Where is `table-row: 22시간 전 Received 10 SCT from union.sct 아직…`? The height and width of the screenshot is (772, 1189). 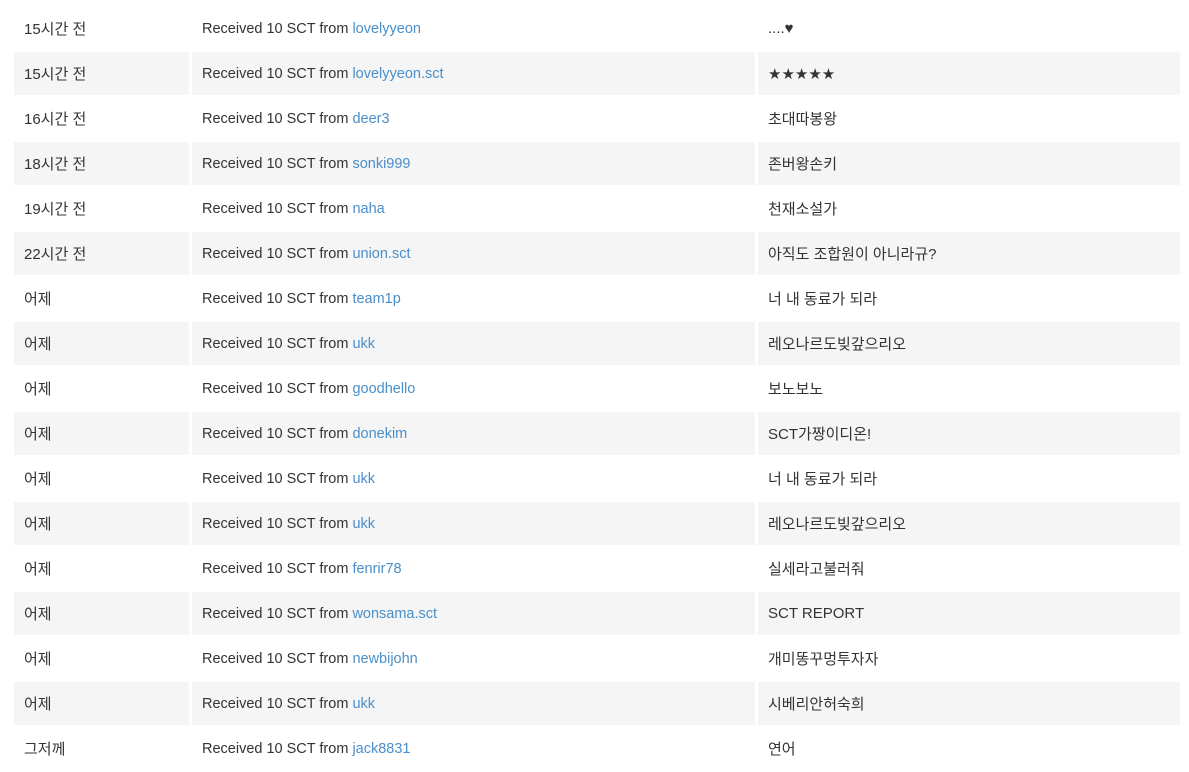
table-row: 22시간 전 Received 10 SCT from union.sct 아직… is located at coordinates (597, 253).